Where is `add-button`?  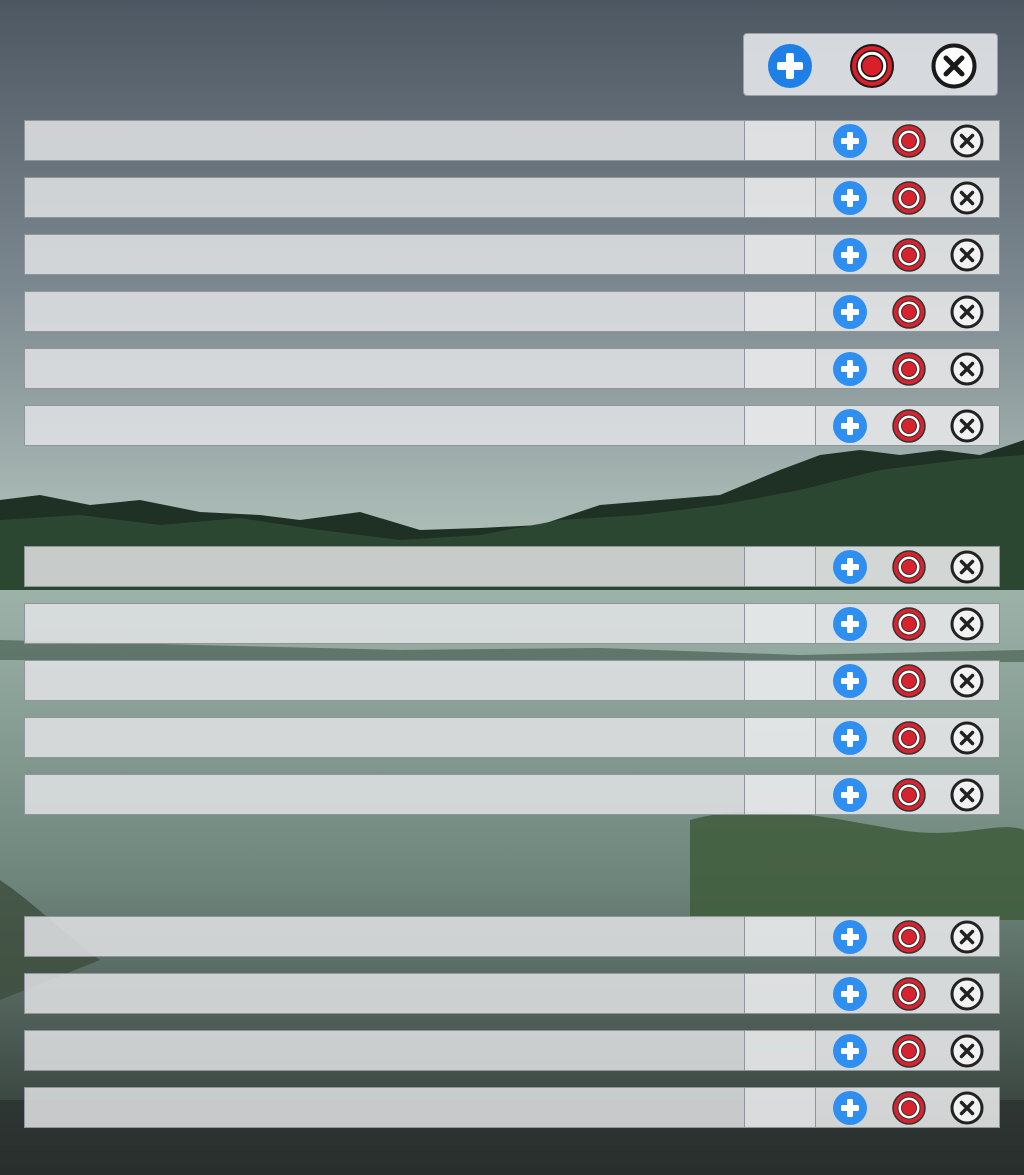 add-button is located at coordinates (790, 66).